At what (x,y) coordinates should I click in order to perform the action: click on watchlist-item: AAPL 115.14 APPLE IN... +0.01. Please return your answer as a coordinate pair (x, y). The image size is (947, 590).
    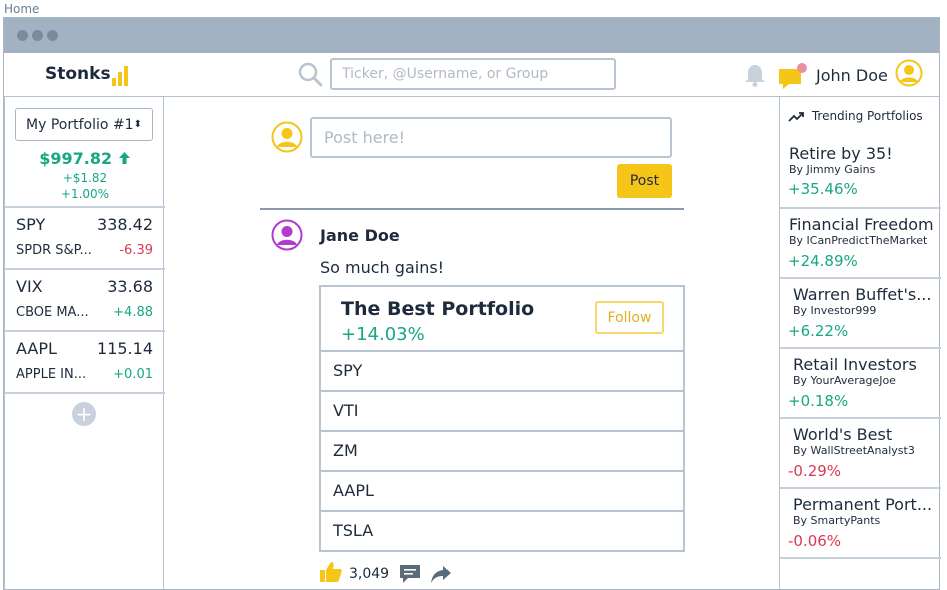
    Looking at the image, I should click on (85, 362).